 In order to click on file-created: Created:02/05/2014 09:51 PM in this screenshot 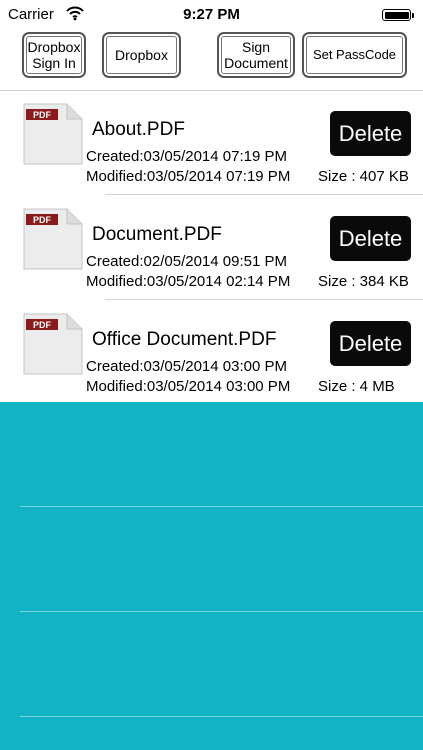, I will do `click(186, 261)`.